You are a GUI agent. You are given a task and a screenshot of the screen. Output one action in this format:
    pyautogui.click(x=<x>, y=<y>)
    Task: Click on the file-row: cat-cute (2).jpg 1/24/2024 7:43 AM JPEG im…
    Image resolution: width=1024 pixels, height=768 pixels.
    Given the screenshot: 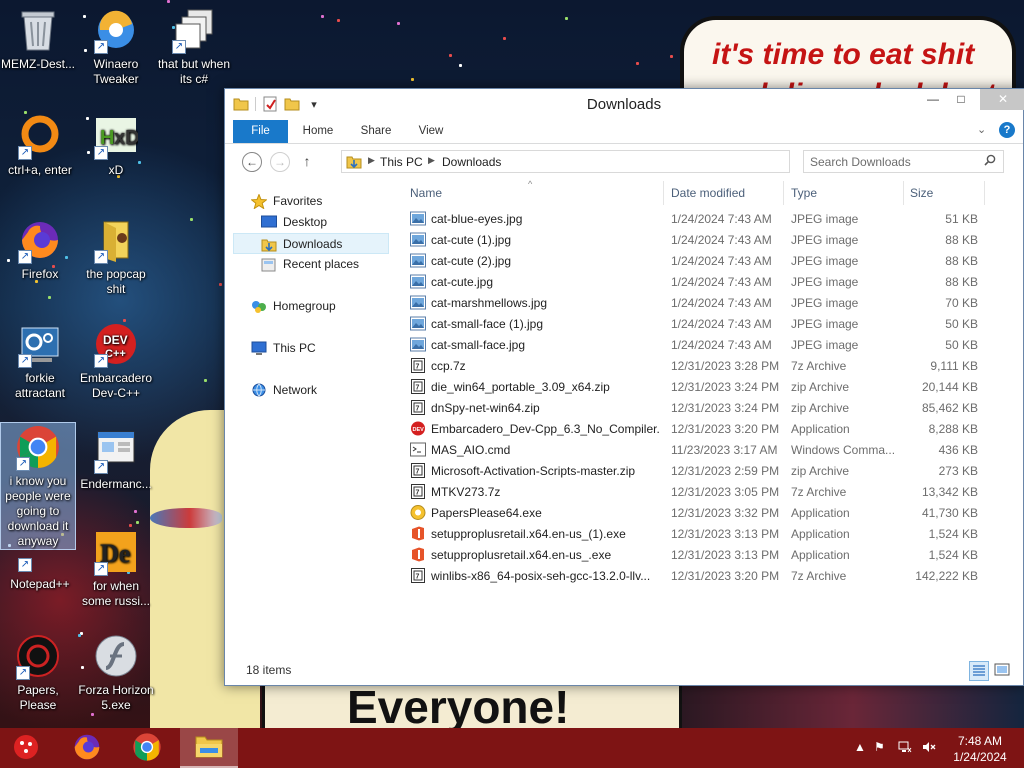 What is the action you would take?
    pyautogui.click(x=704, y=260)
    